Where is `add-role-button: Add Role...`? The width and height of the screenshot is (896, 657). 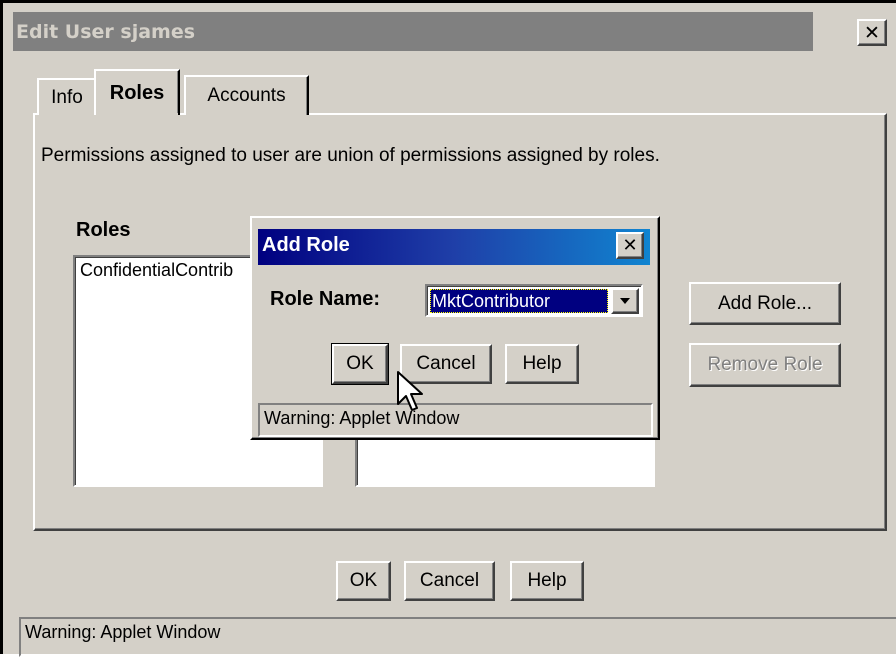
add-role-button: Add Role... is located at coordinates (765, 303).